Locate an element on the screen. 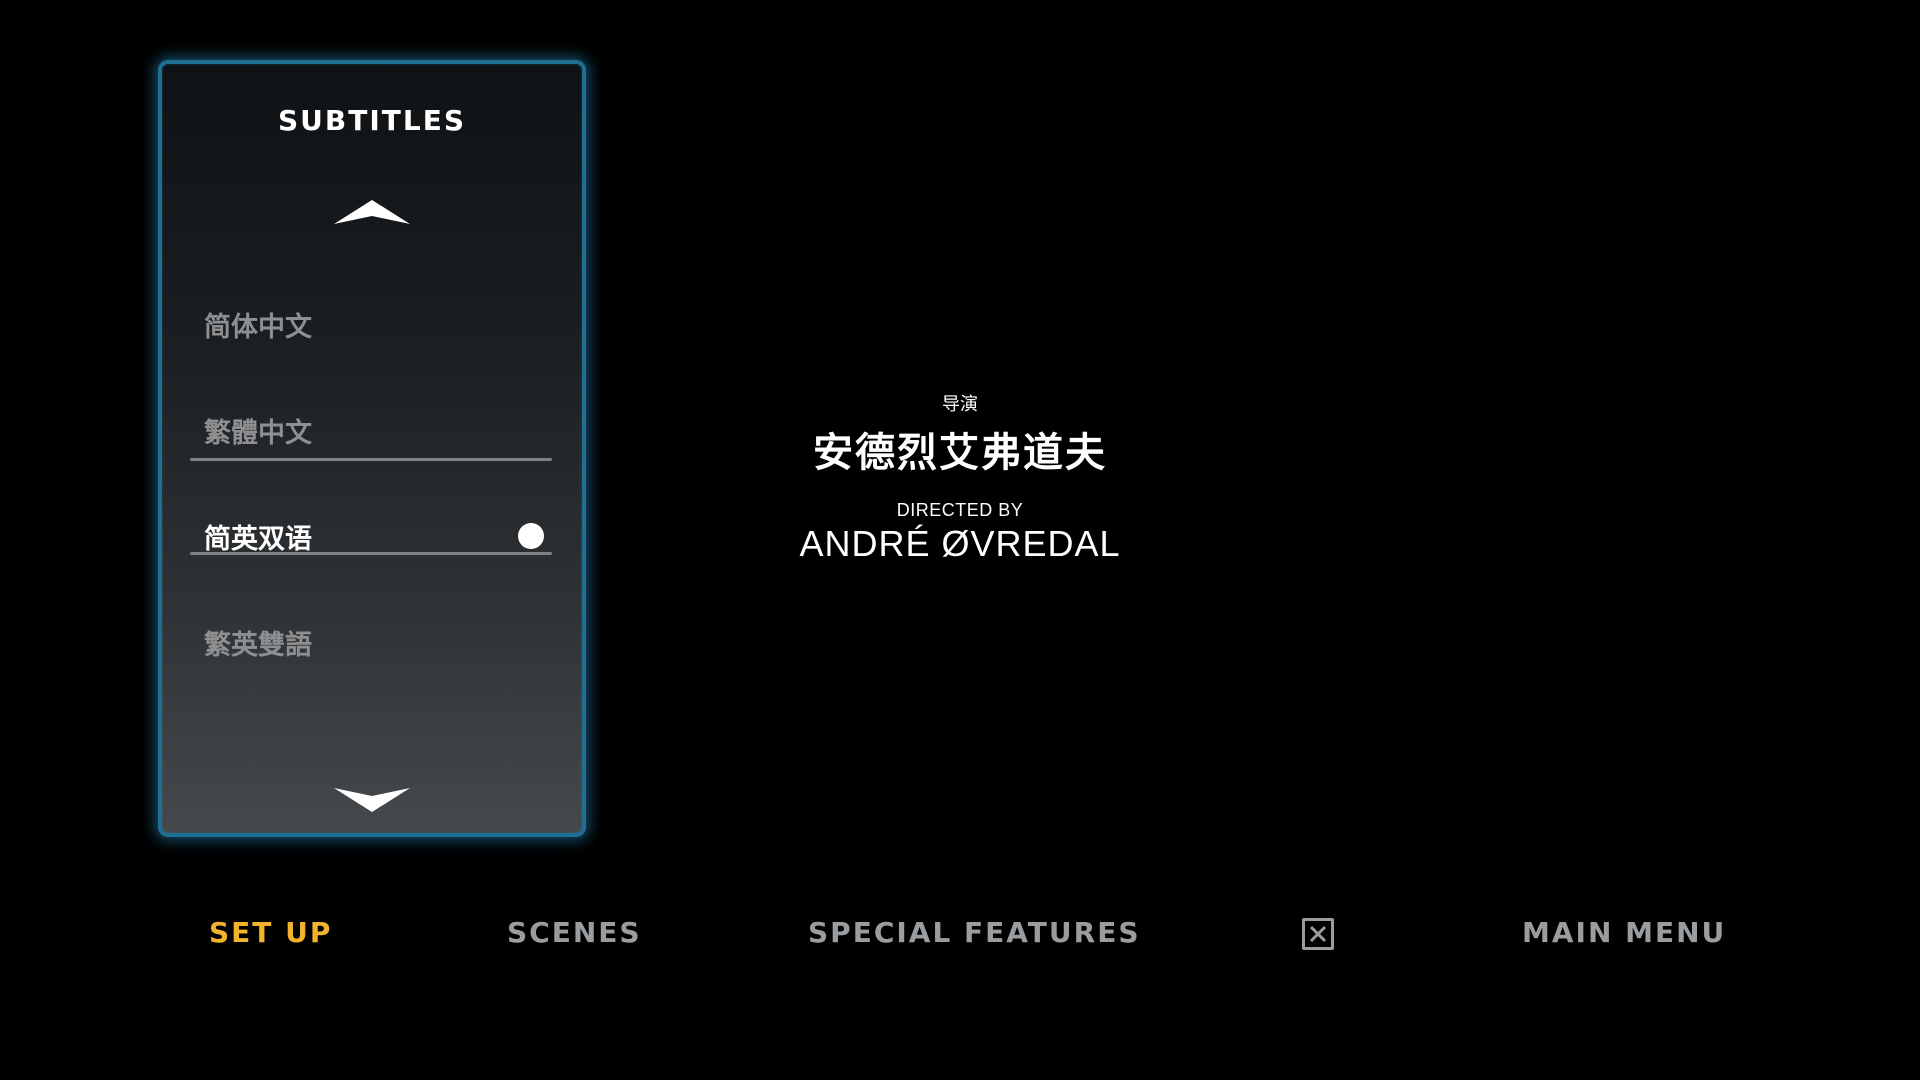 This screenshot has height=1080, width=1920. close-x-icon is located at coordinates (1318, 934).